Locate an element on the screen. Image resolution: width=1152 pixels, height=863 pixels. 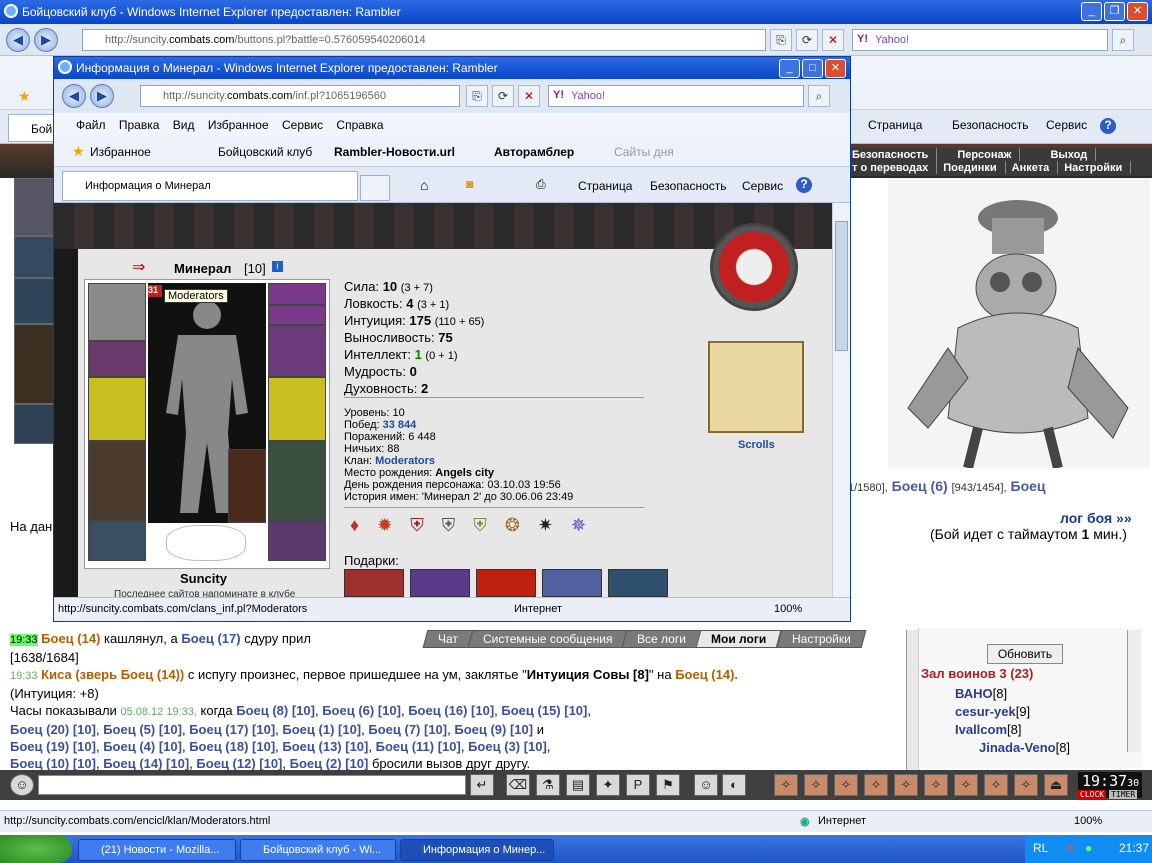
arrow-icon: ⇒ is located at coordinates (138, 267).